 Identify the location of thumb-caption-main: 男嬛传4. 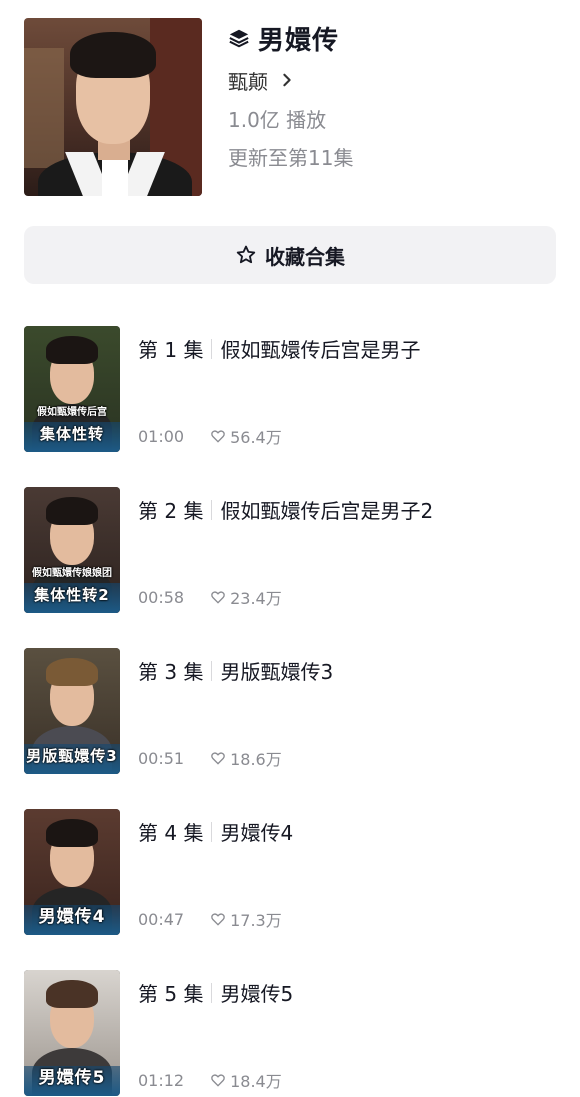
(72, 917).